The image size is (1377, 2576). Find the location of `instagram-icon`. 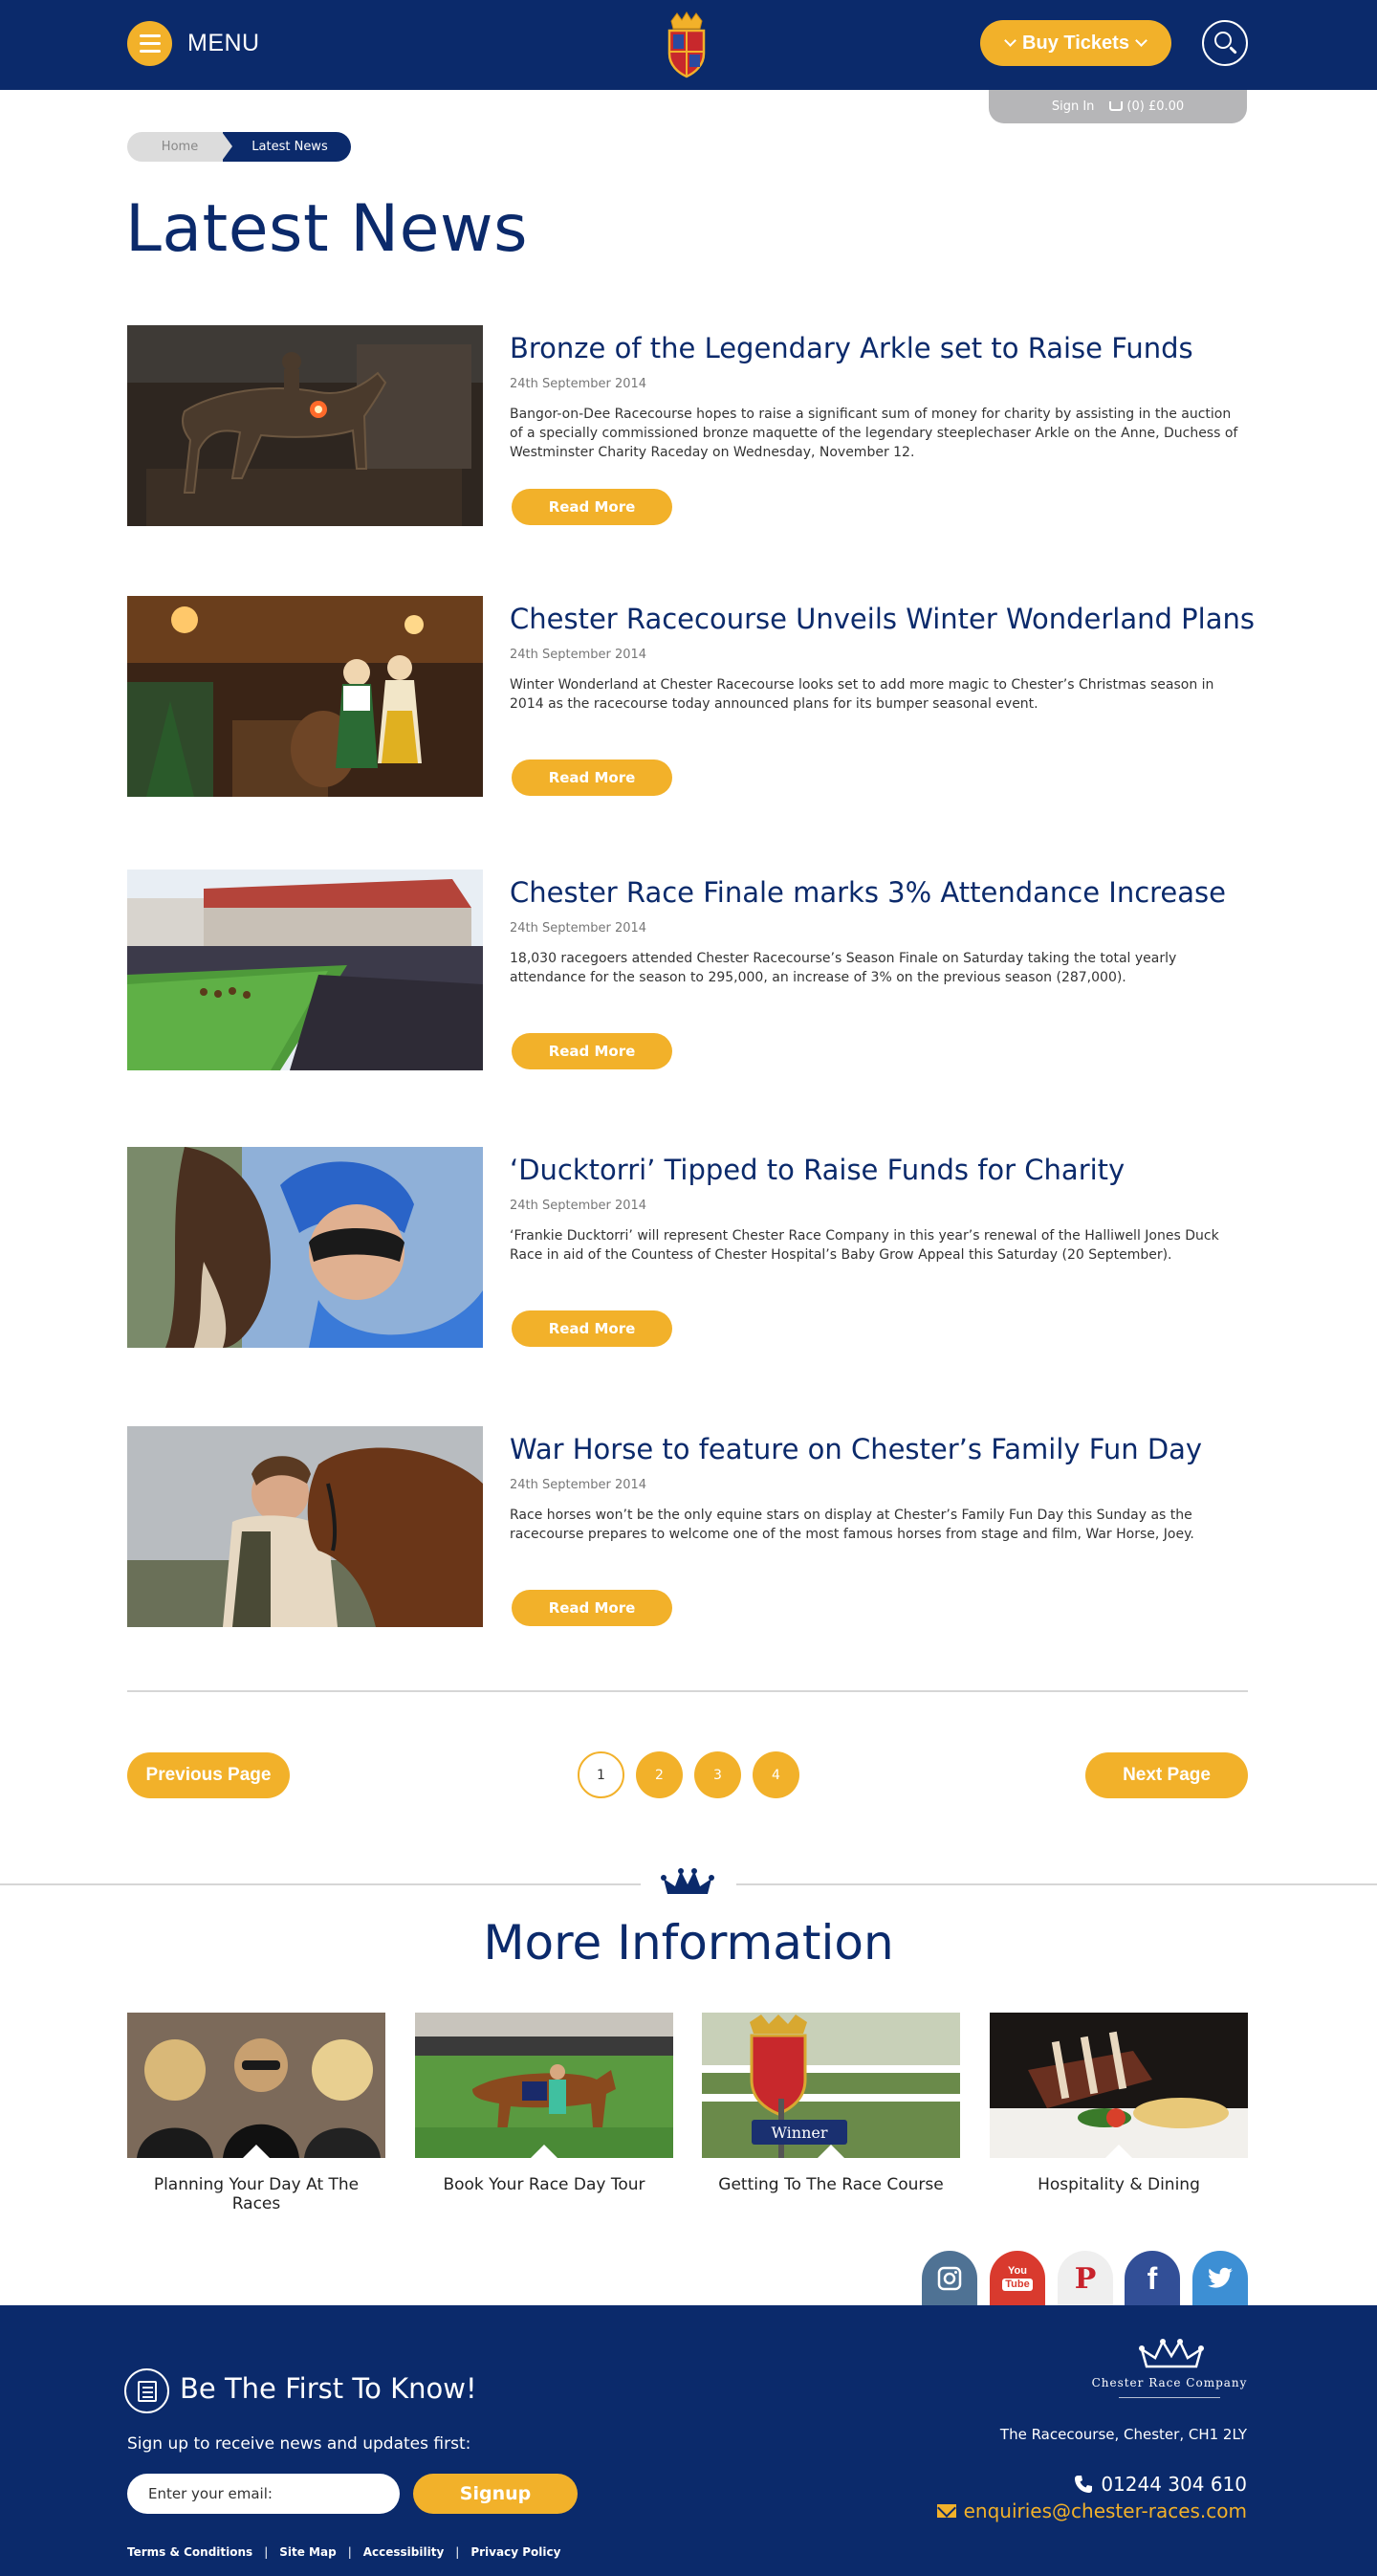

instagram-icon is located at coordinates (950, 2278).